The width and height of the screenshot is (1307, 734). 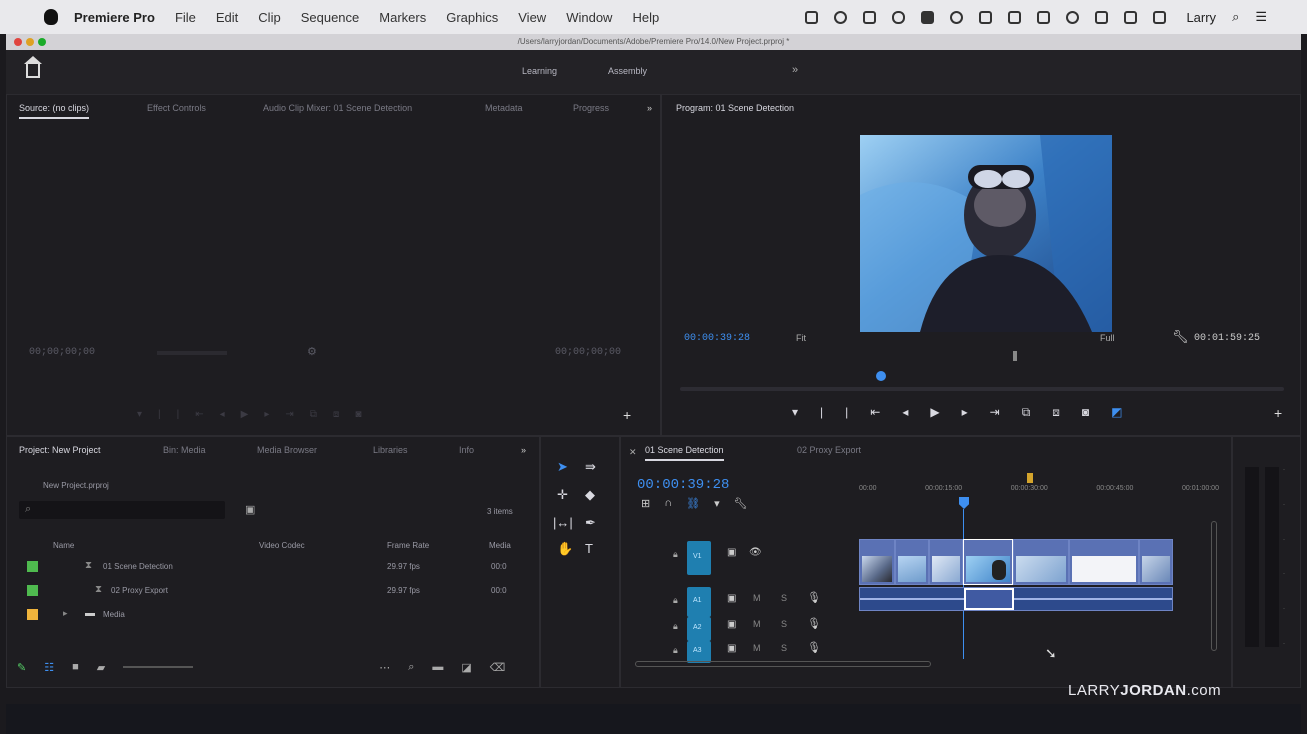 What do you see at coordinates (905, 412) in the screenshot?
I see `step-back-icon: ◂` at bounding box center [905, 412].